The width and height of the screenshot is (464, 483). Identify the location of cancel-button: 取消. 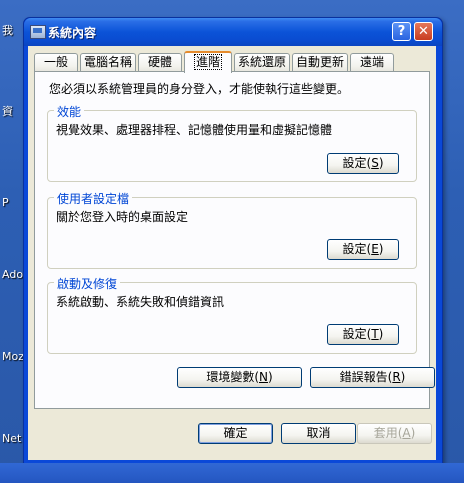
(318, 433).